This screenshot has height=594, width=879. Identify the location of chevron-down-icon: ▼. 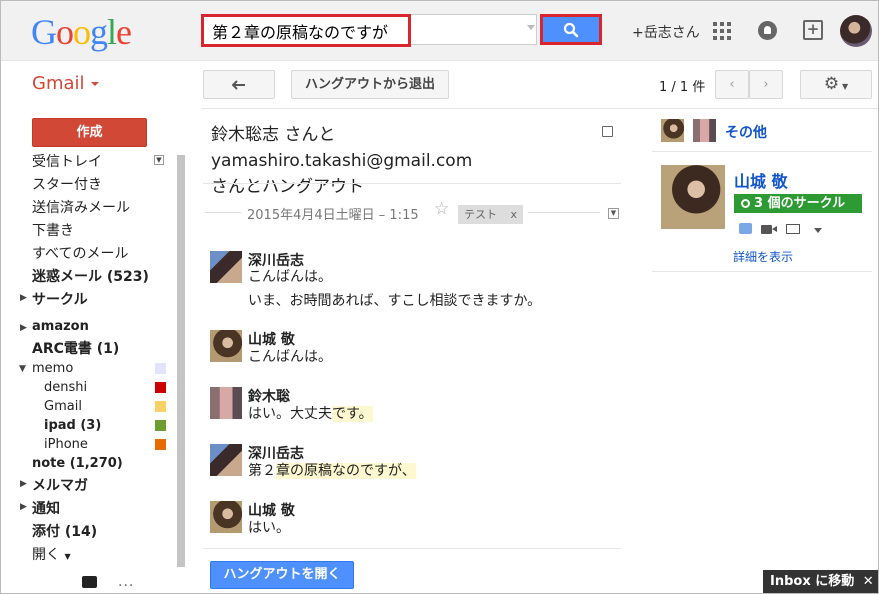
(67, 556).